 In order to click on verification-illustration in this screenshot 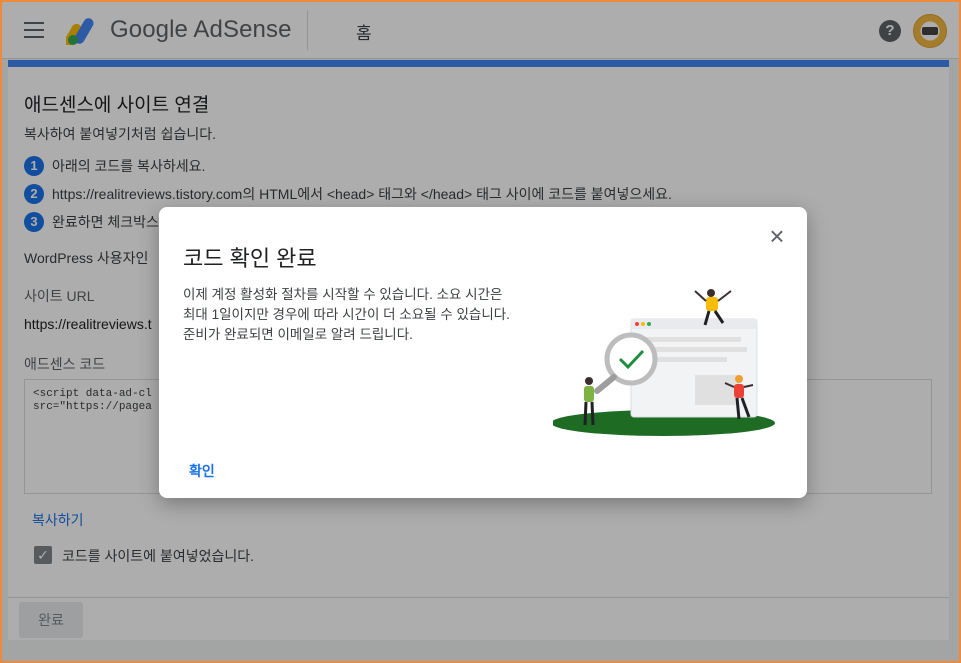, I will do `click(664, 362)`.